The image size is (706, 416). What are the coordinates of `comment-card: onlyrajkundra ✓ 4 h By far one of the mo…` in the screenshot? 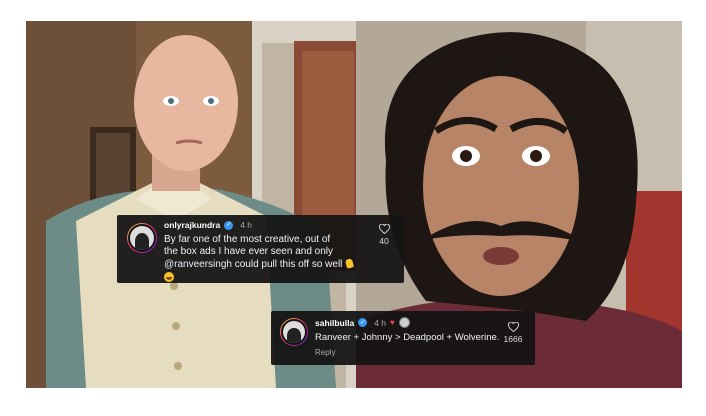 It's located at (260, 249).